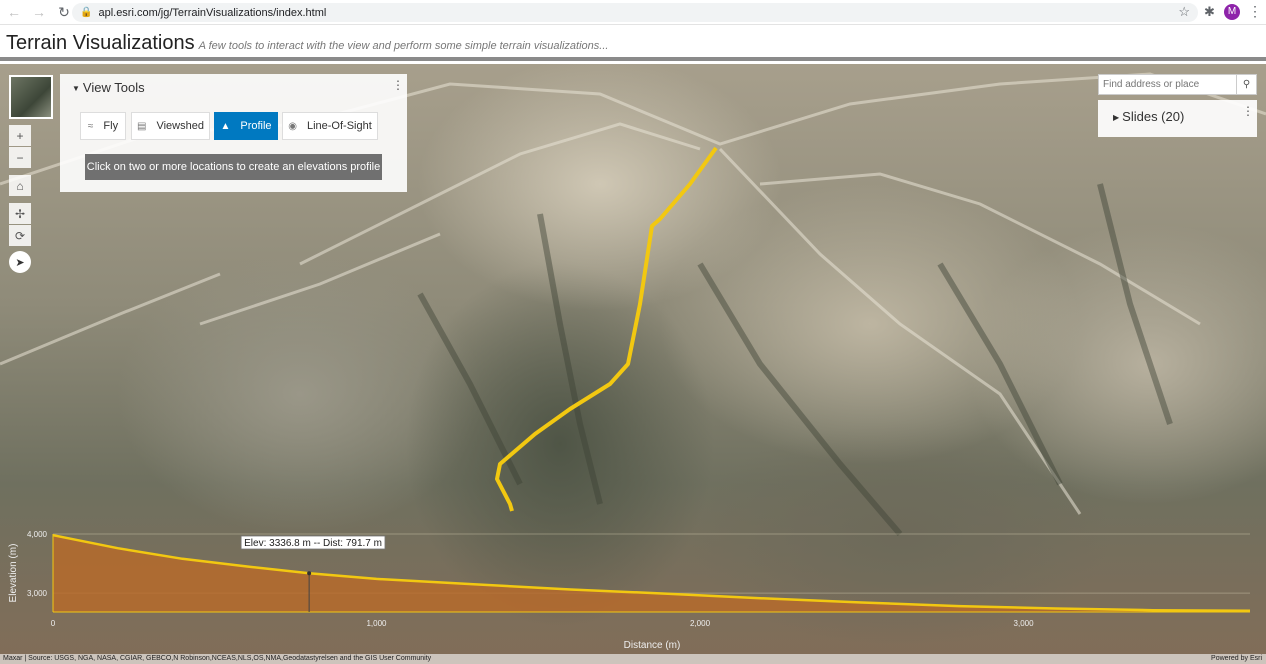  What do you see at coordinates (142, 126) in the screenshot?
I see `viewshed-icon: ▤` at bounding box center [142, 126].